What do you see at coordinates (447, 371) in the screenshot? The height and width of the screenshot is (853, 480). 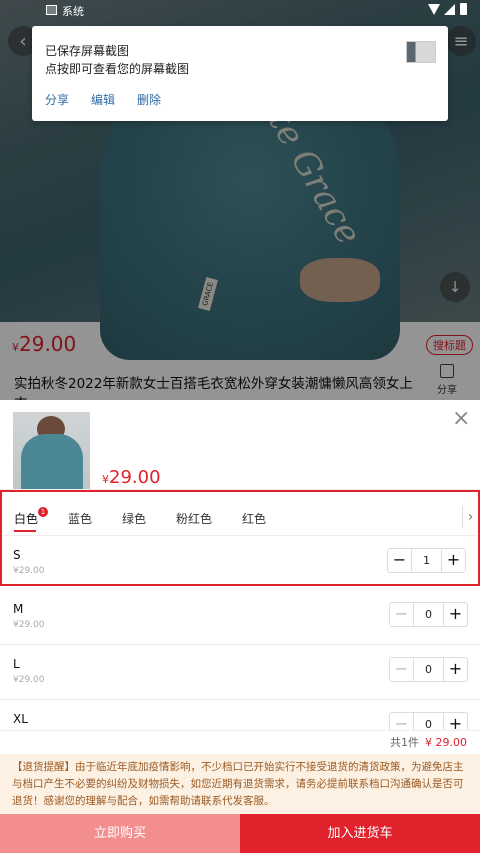 I see `share-icon` at bounding box center [447, 371].